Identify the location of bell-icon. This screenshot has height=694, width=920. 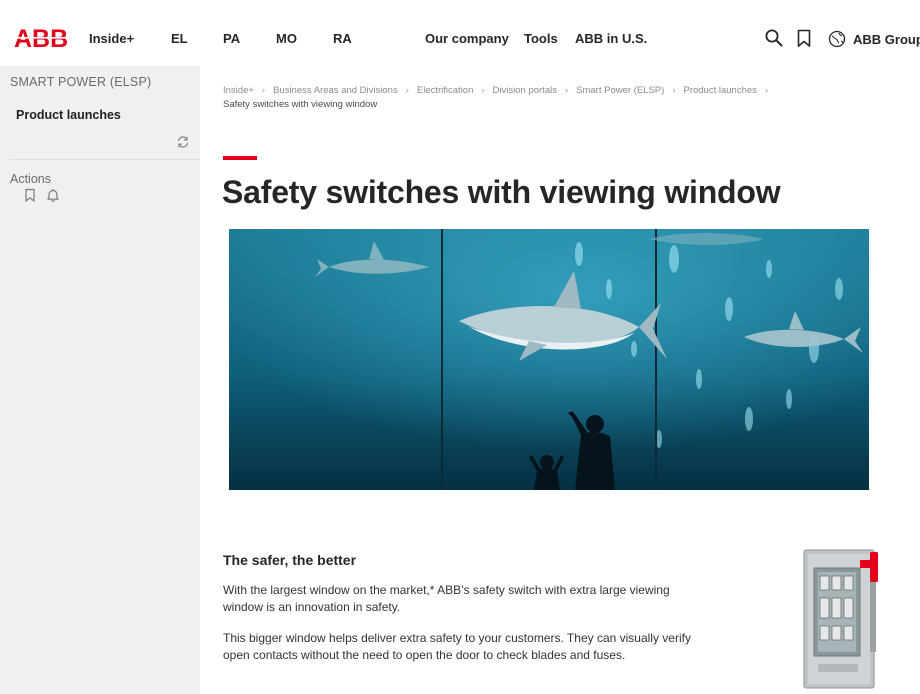
(53, 195).